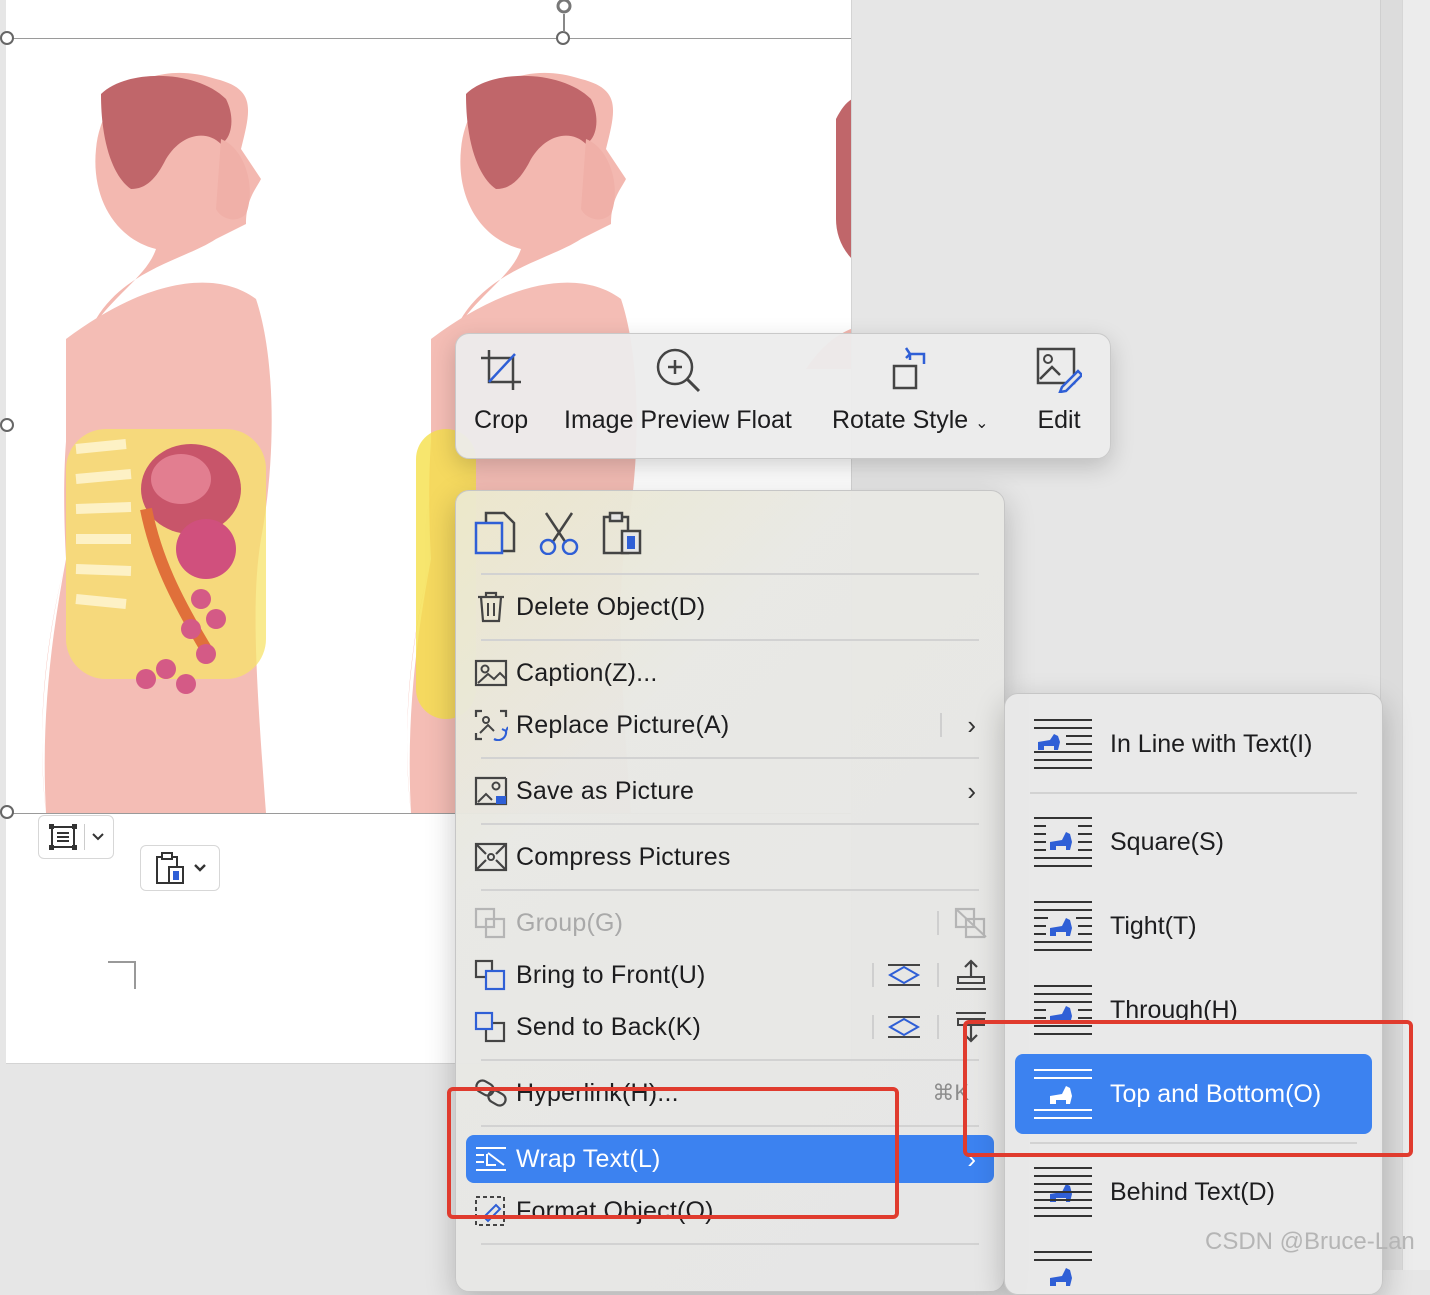 This screenshot has height=1295, width=1430. I want to click on bring-forward-icon, so click(904, 977).